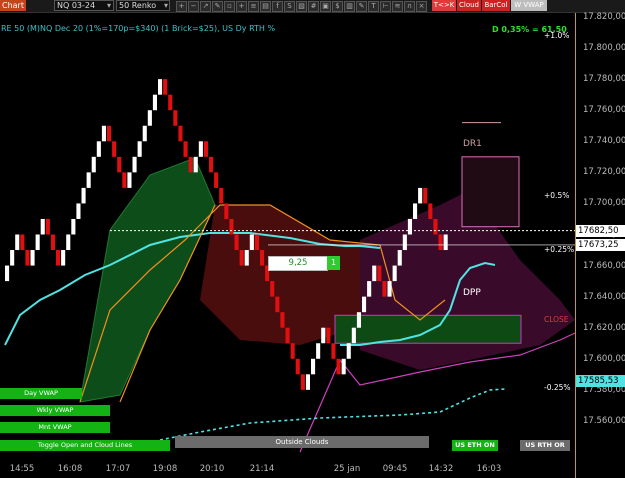 This screenshot has height=478, width=625. Describe the element at coordinates (604, 265) in the screenshot. I see `price-axis-tick: 17.660,00` at that location.